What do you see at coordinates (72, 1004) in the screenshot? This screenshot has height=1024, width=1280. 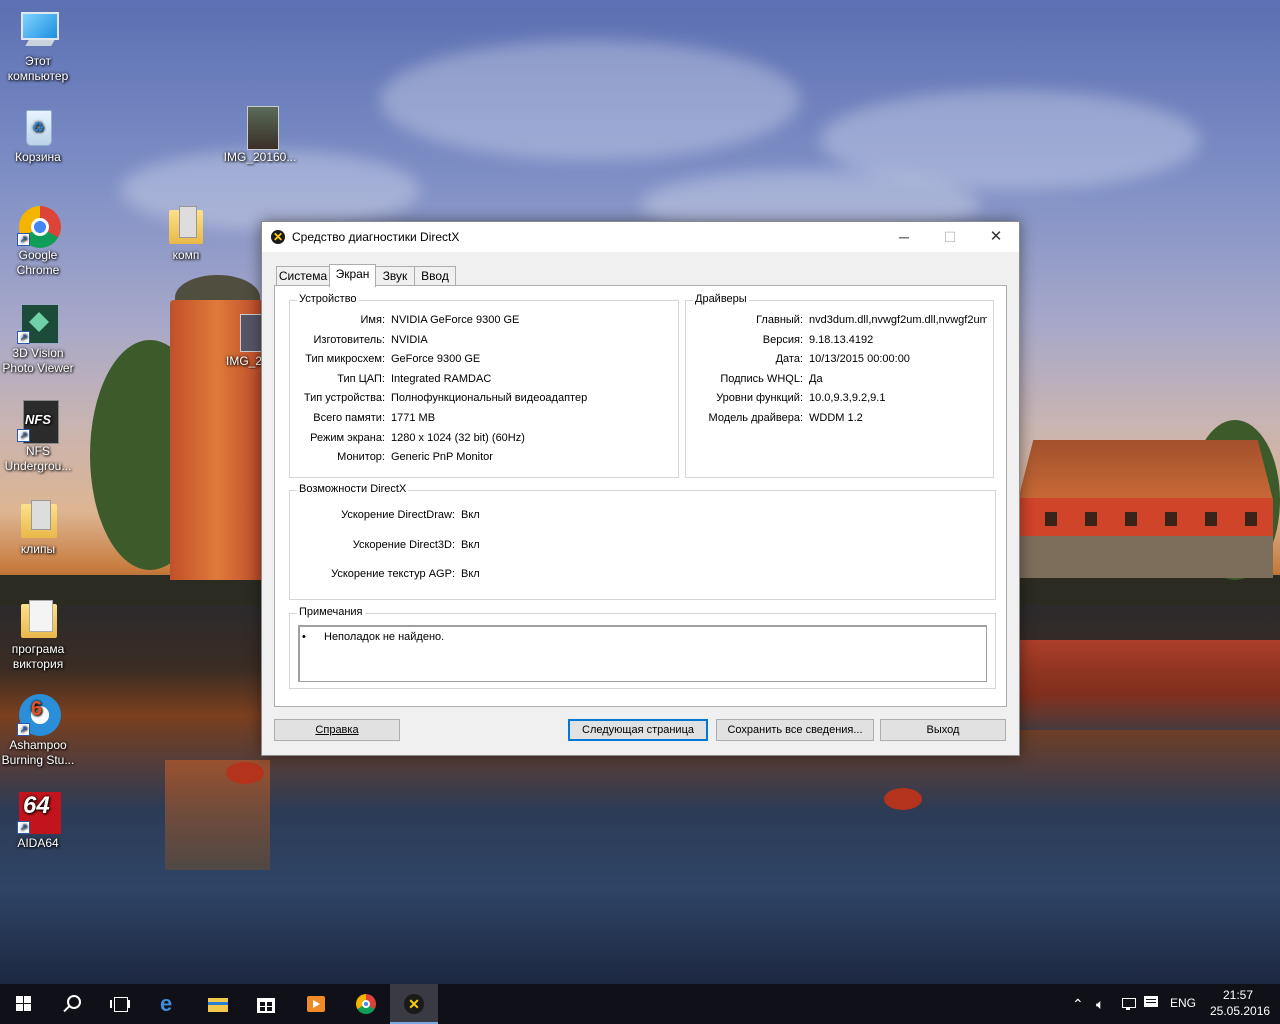 I see `search-button` at bounding box center [72, 1004].